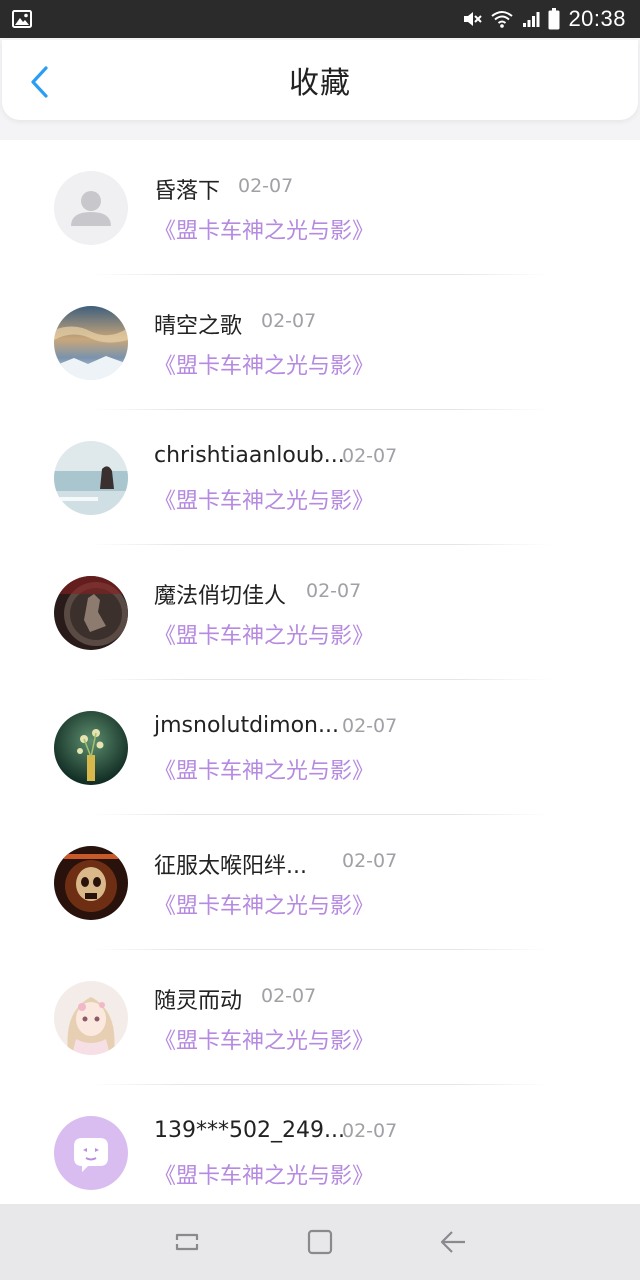 This screenshot has height=1280, width=640. I want to click on anime-girl-icon, so click(91, 1018).